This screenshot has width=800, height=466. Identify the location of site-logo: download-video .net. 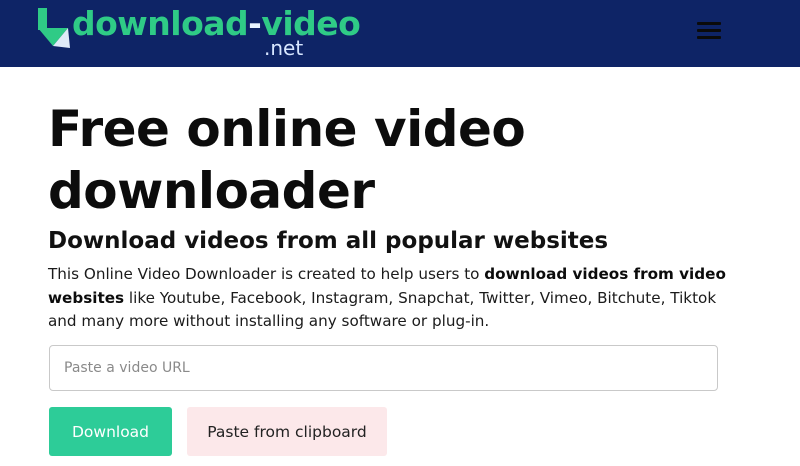
(199, 33).